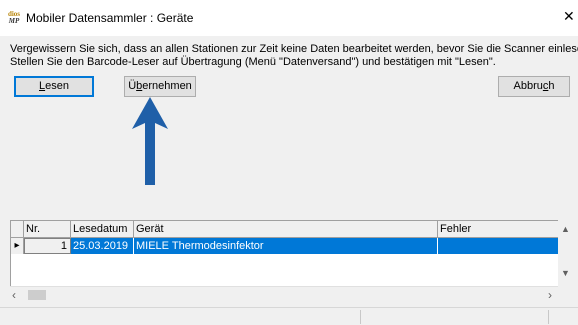 The height and width of the screenshot is (325, 578). What do you see at coordinates (17, 229) in the screenshot?
I see `header-indicator` at bounding box center [17, 229].